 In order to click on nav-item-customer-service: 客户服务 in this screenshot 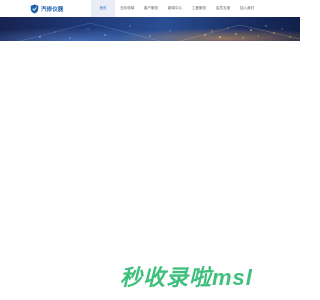, I will do `click(151, 8)`.